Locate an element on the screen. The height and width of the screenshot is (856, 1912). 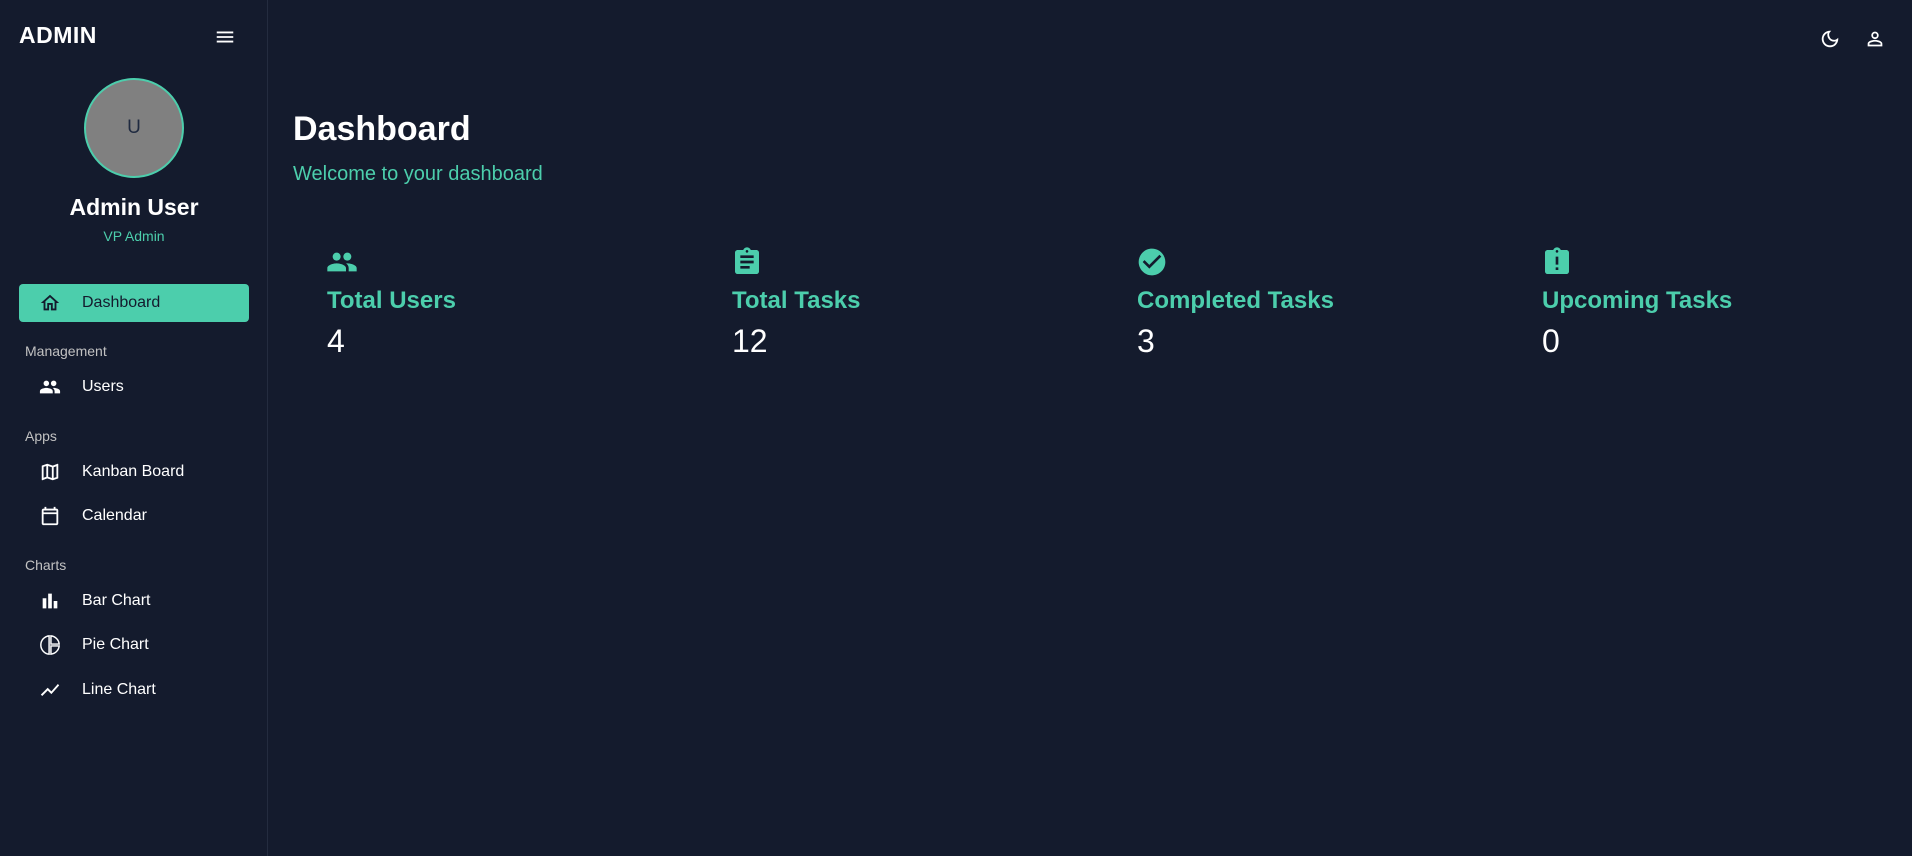
sidebar-item-line-chart: Line Chart is located at coordinates (134, 690).